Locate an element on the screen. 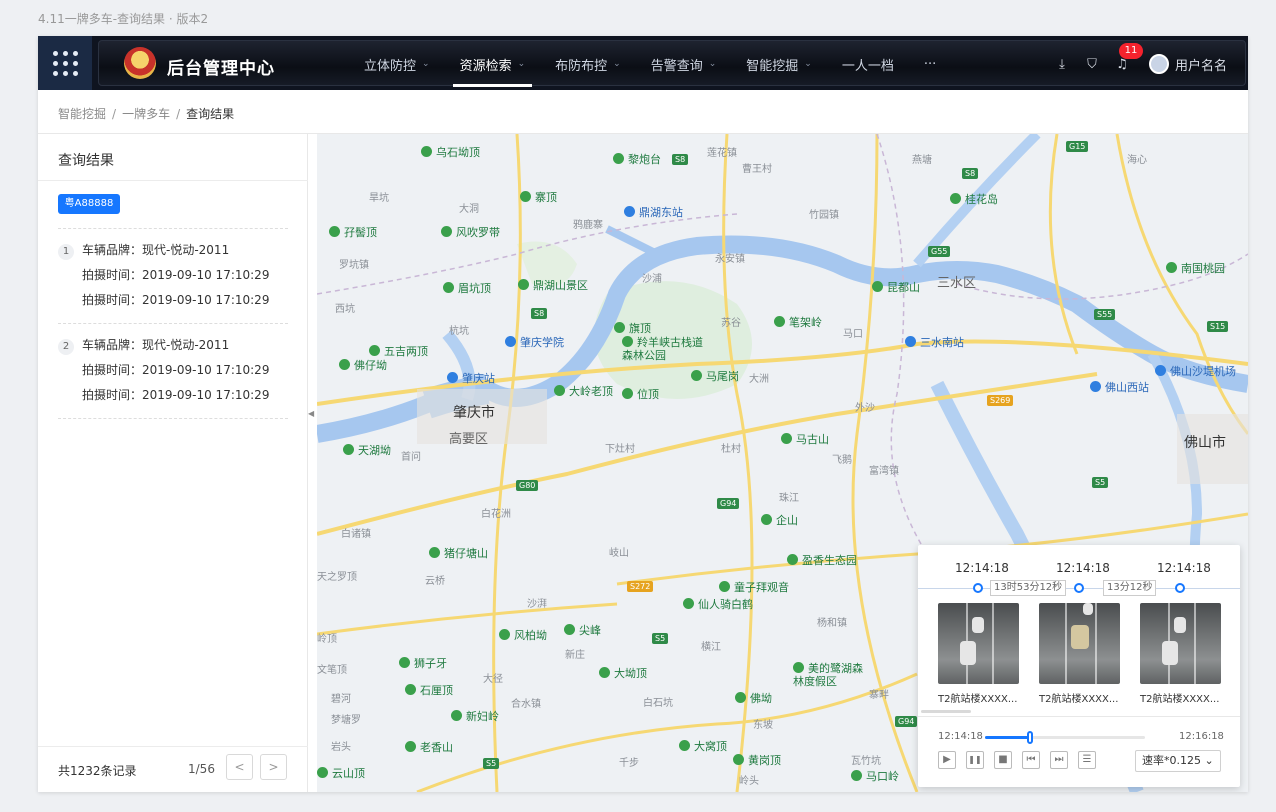 The height and width of the screenshot is (812, 1276). map-poi: 寨顶 is located at coordinates (538, 197).